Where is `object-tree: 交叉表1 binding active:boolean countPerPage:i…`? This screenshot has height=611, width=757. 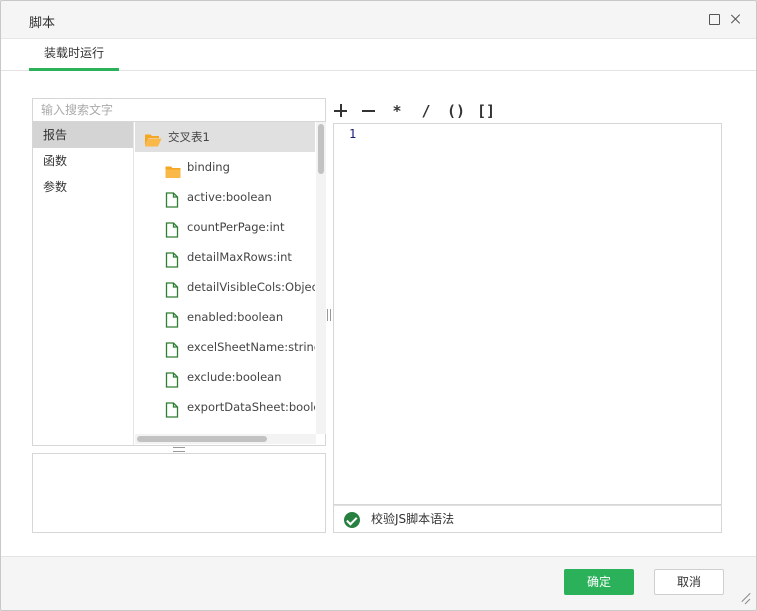
object-tree: 交叉表1 binding active:boolean countPerPage:i… is located at coordinates (225, 278).